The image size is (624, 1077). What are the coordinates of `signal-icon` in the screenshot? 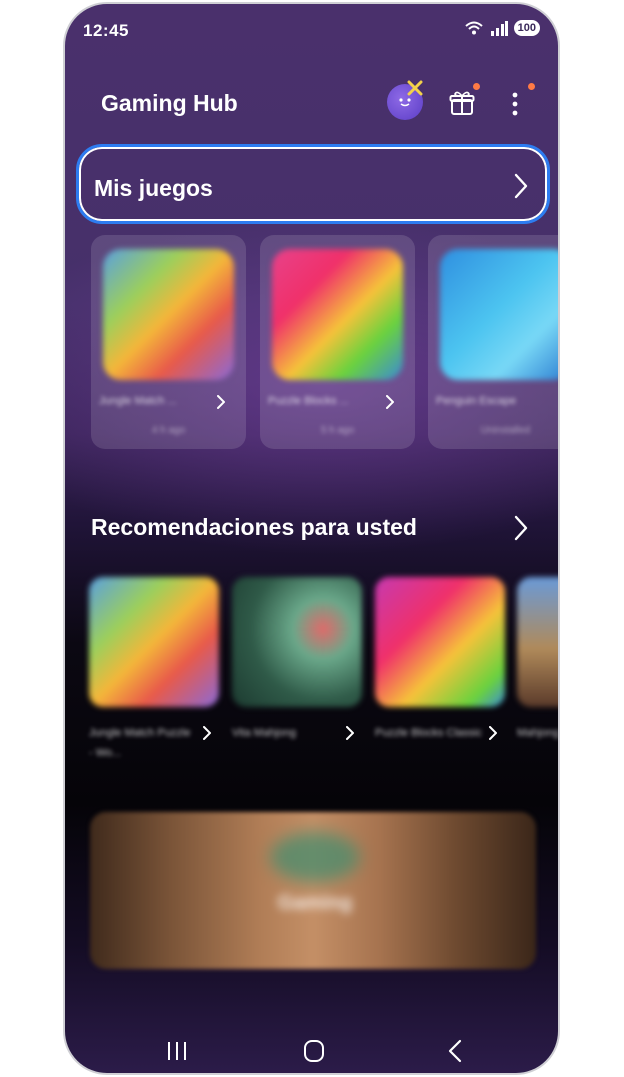 It's located at (499, 28).